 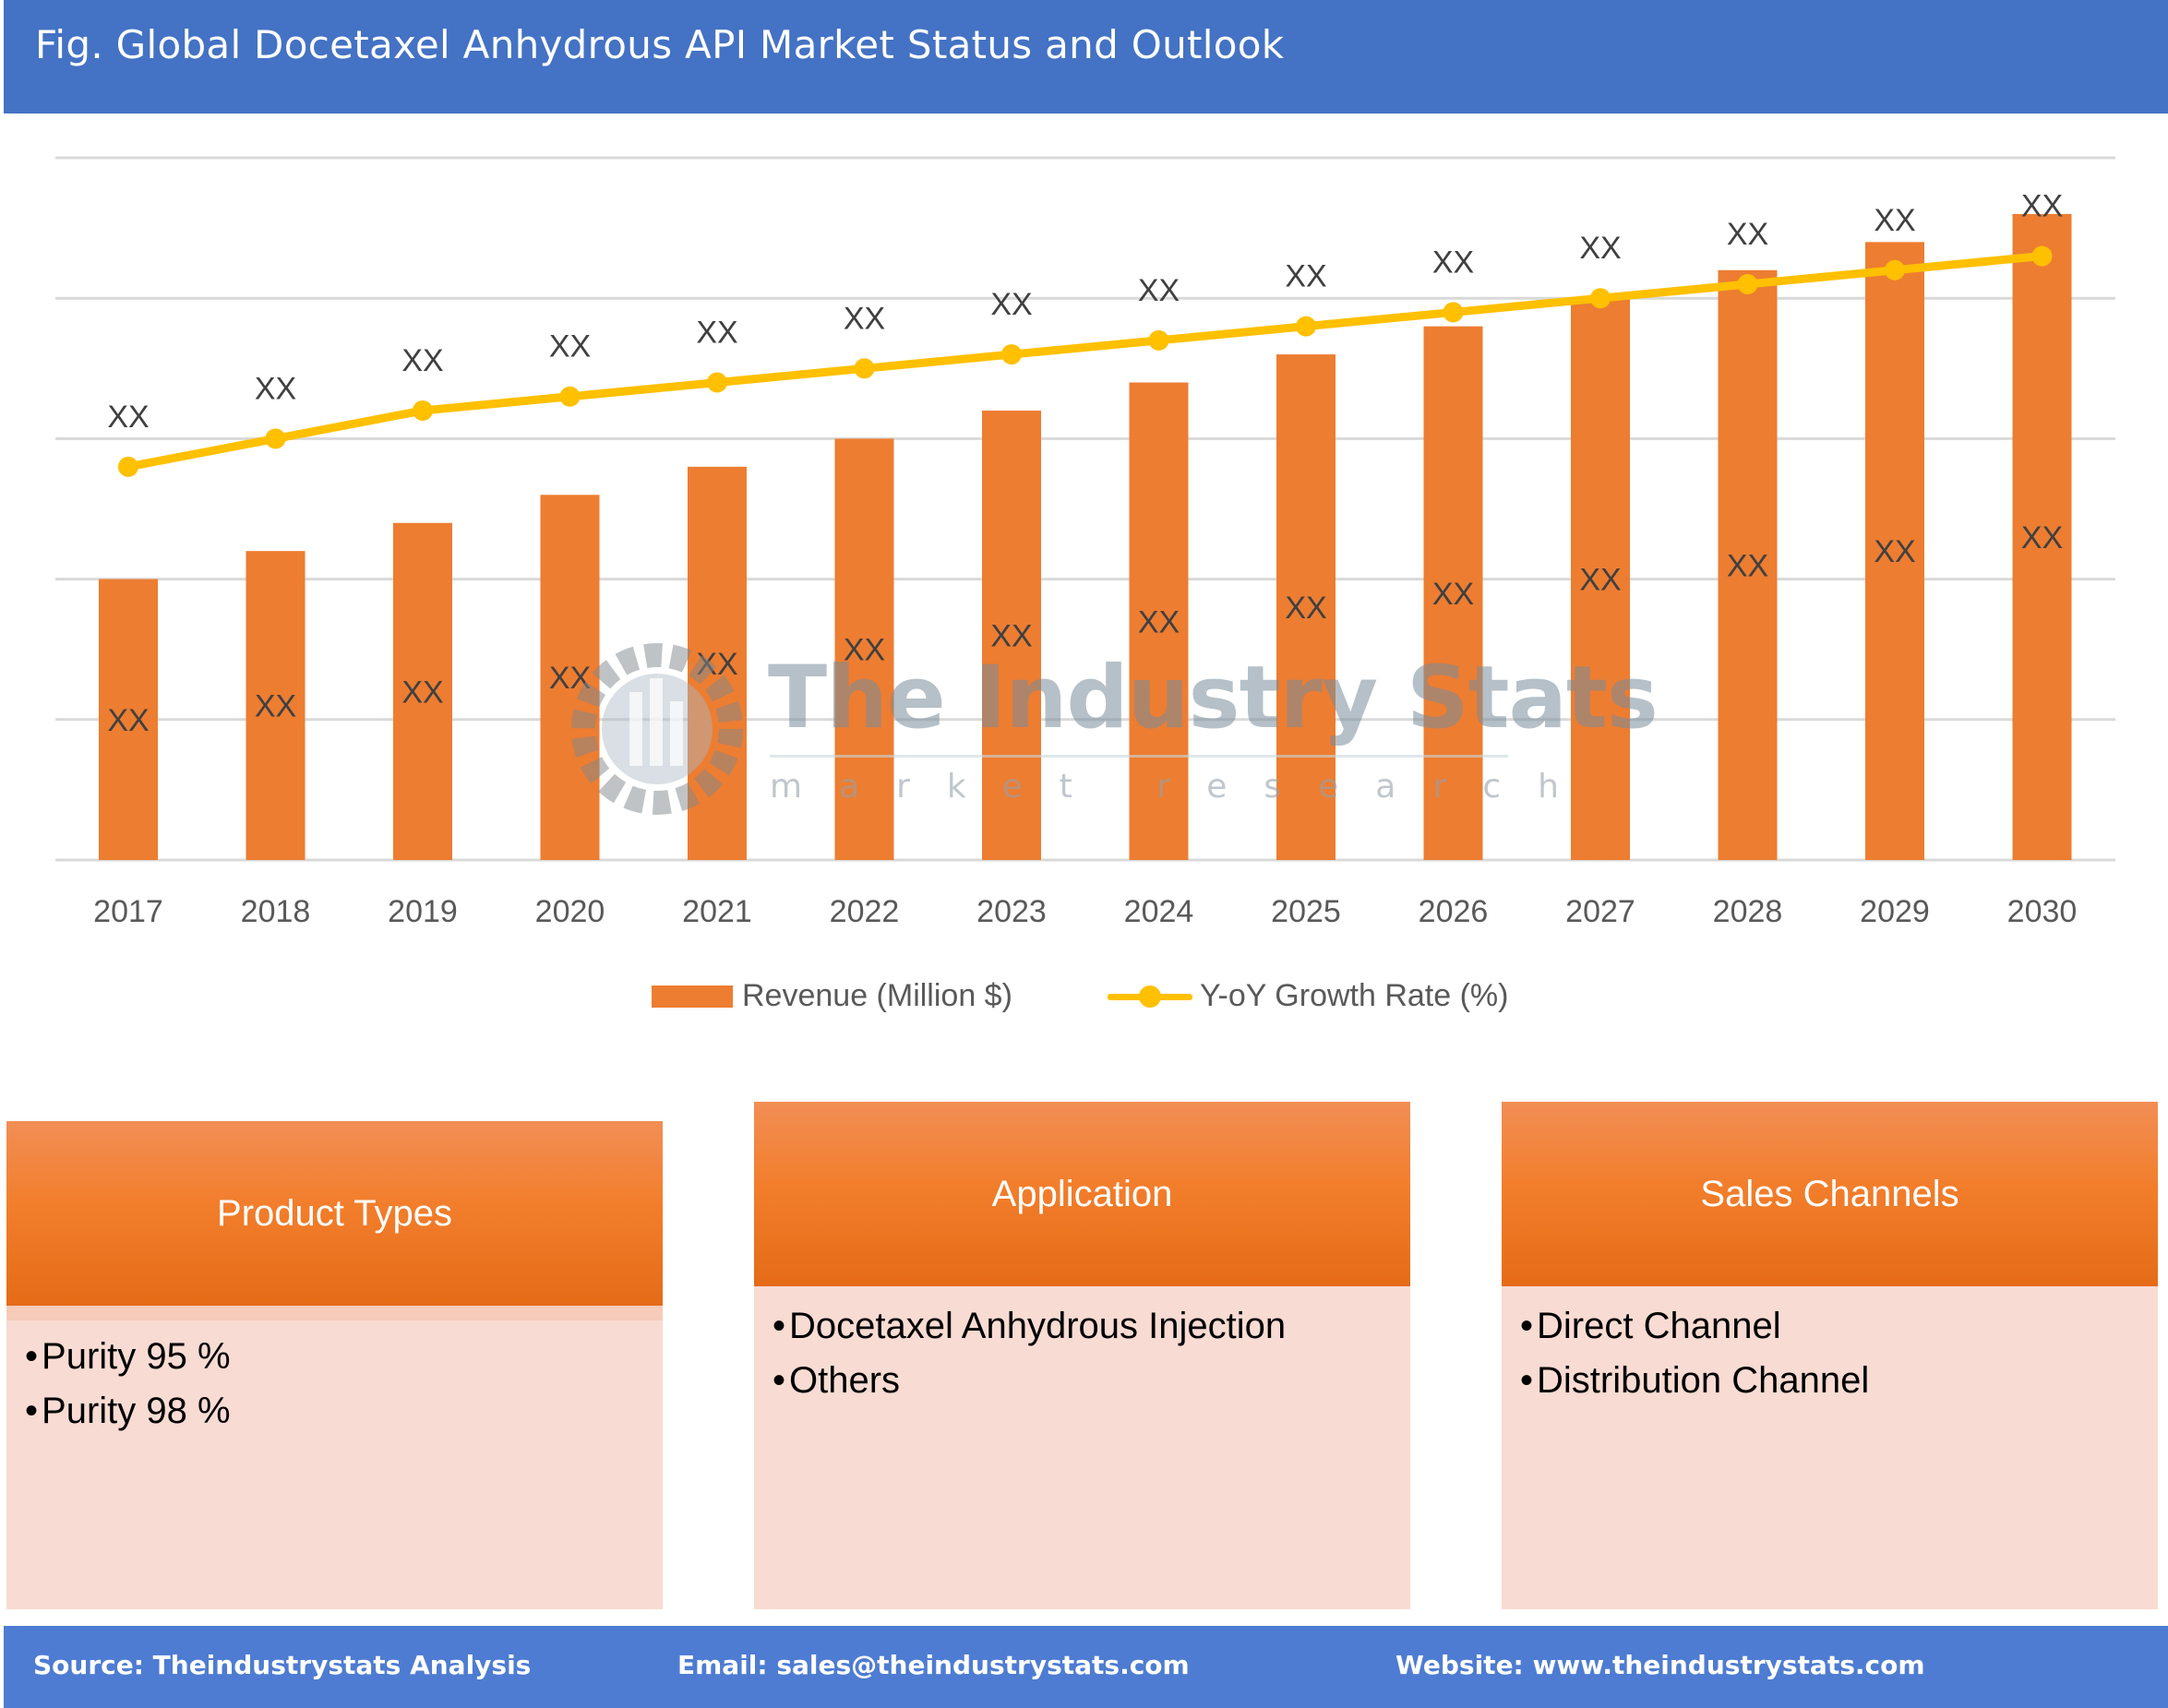 I want to click on list-item: • Distribution Channel, so click(x=1695, y=1380).